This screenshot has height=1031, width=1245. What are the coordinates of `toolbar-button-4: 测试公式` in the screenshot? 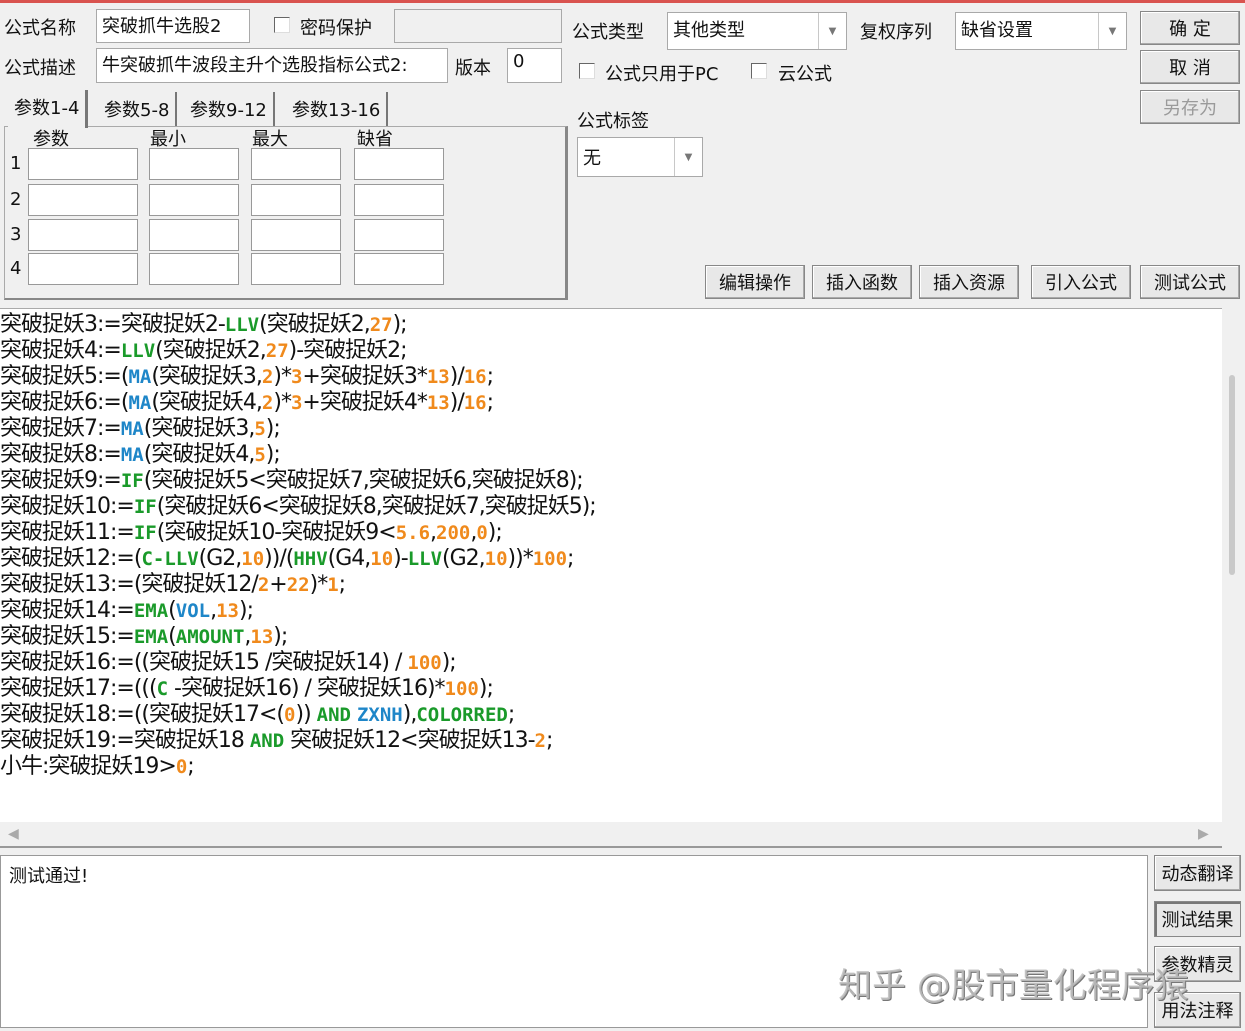 It's located at (1190, 282).